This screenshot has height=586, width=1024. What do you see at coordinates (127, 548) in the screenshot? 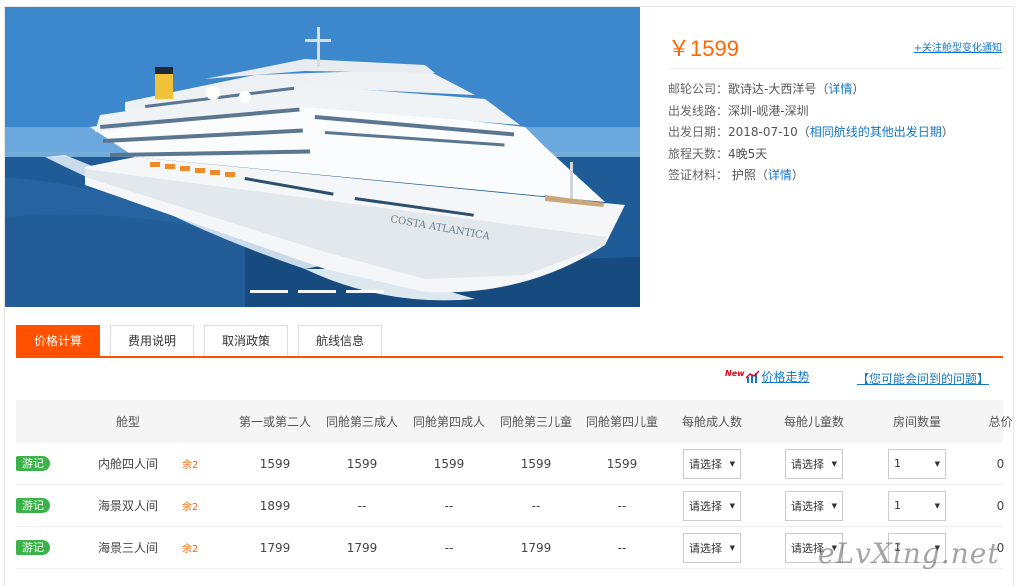
I see `cabin-name: 海景三人间` at bounding box center [127, 548].